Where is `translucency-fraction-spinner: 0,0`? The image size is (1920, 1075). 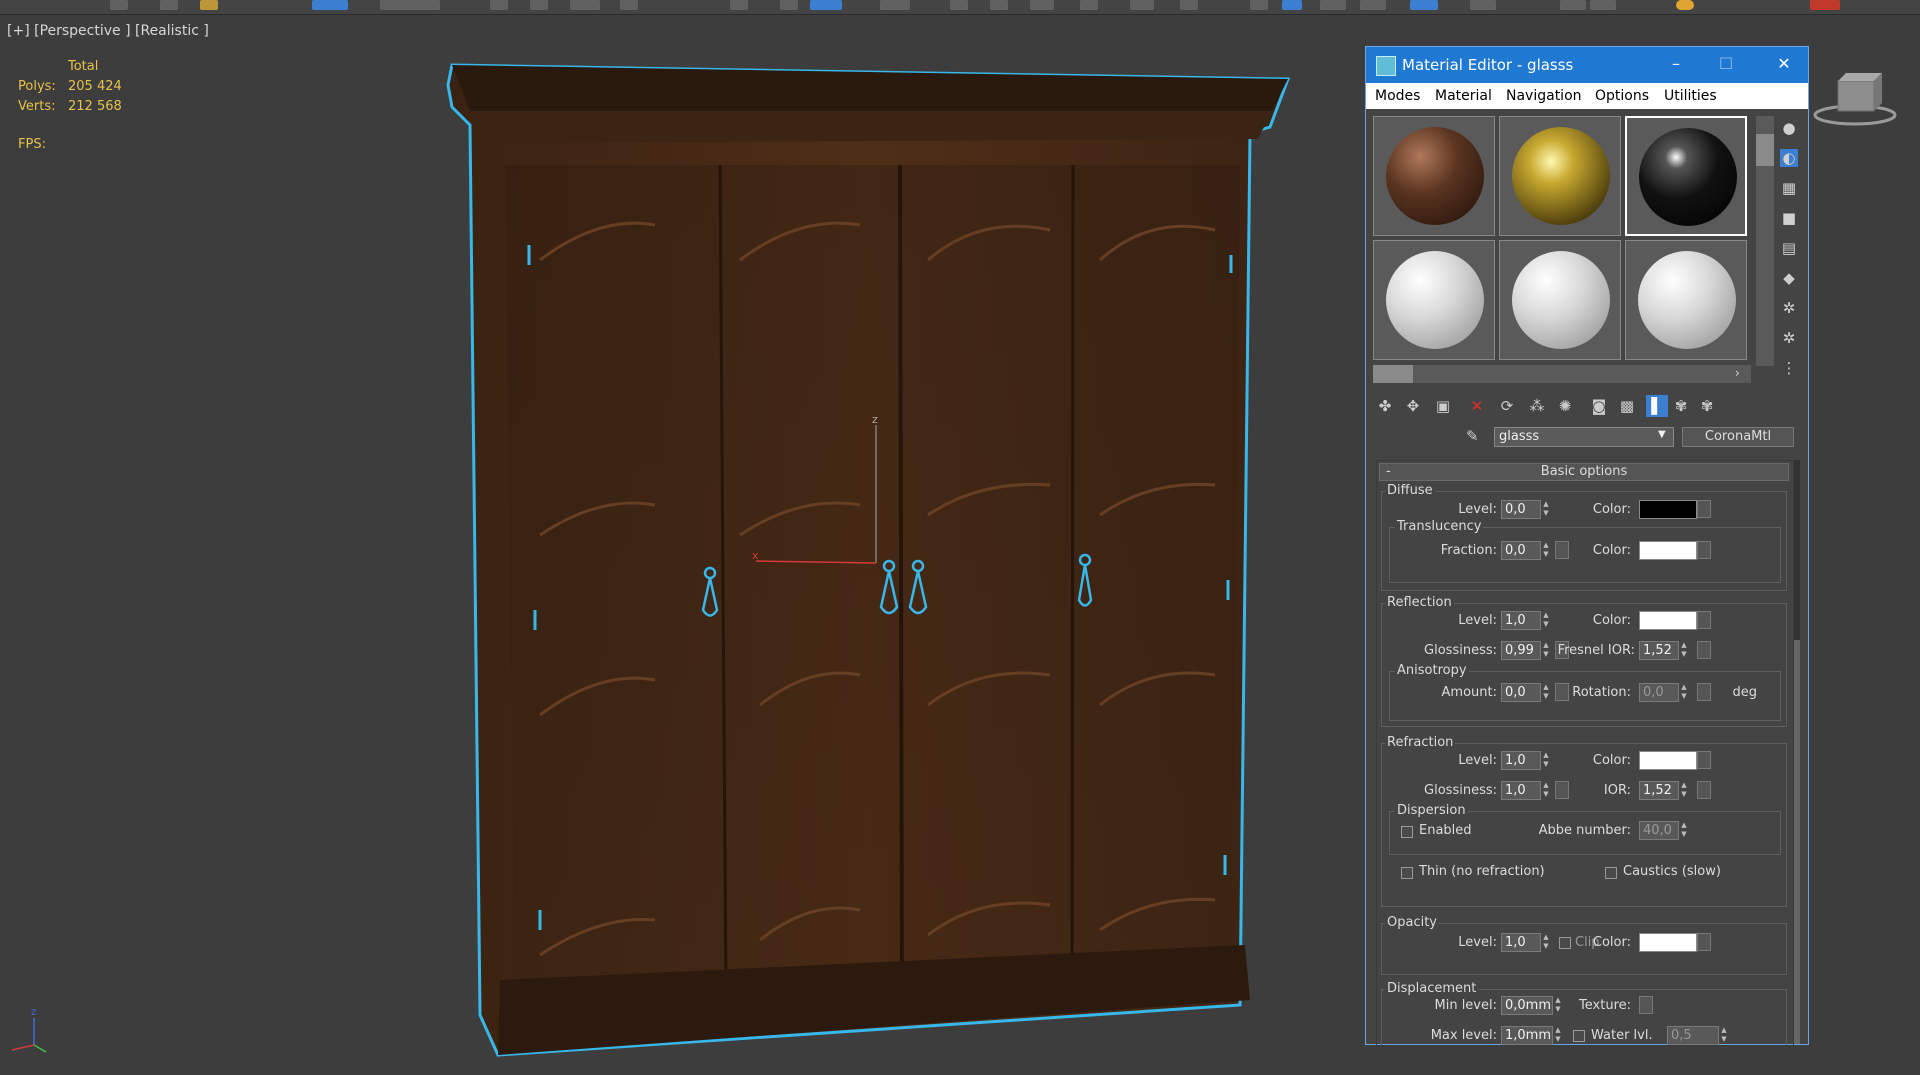 translucency-fraction-spinner: 0,0 is located at coordinates (1521, 550).